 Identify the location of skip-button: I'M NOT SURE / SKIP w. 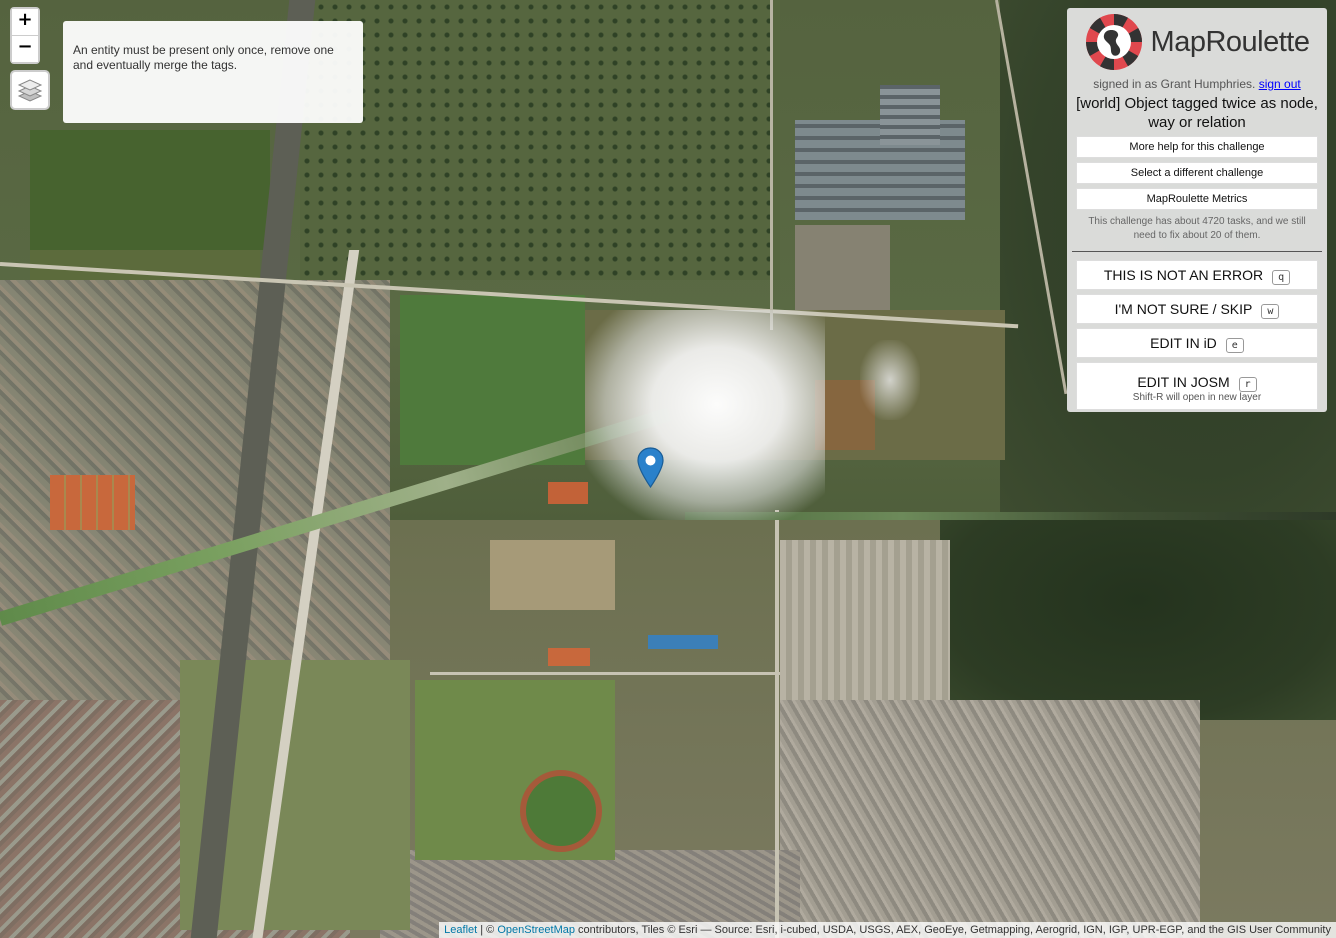
(1197, 309).